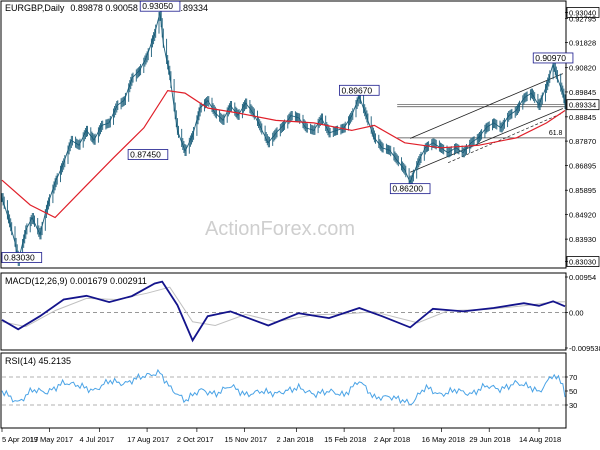 The width and height of the screenshot is (600, 450). I want to click on time-axis-label: 2 Jan 2018, so click(294, 439).